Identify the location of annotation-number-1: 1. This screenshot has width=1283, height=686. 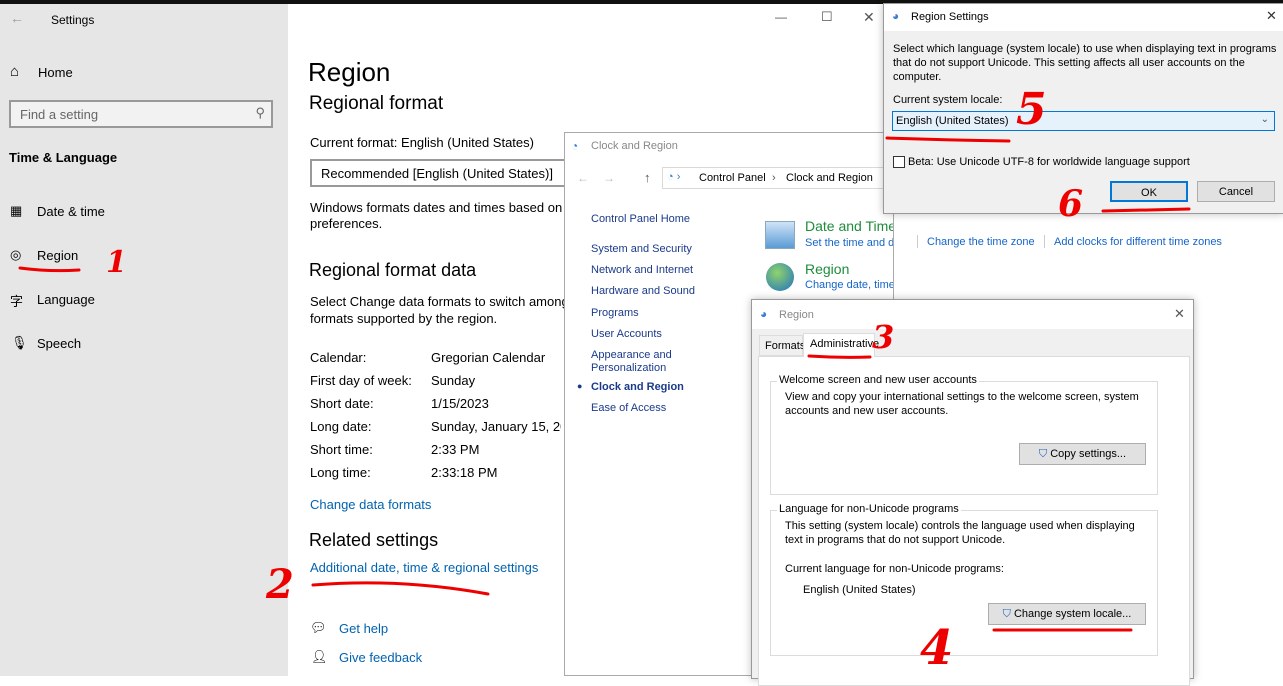
(116, 262).